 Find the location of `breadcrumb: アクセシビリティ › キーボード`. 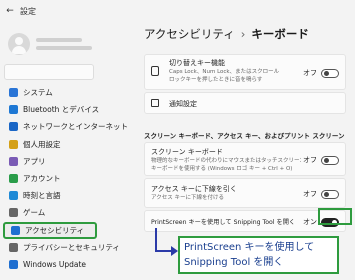

breadcrumb: アクセシビリティ › キーボード is located at coordinates (226, 34).